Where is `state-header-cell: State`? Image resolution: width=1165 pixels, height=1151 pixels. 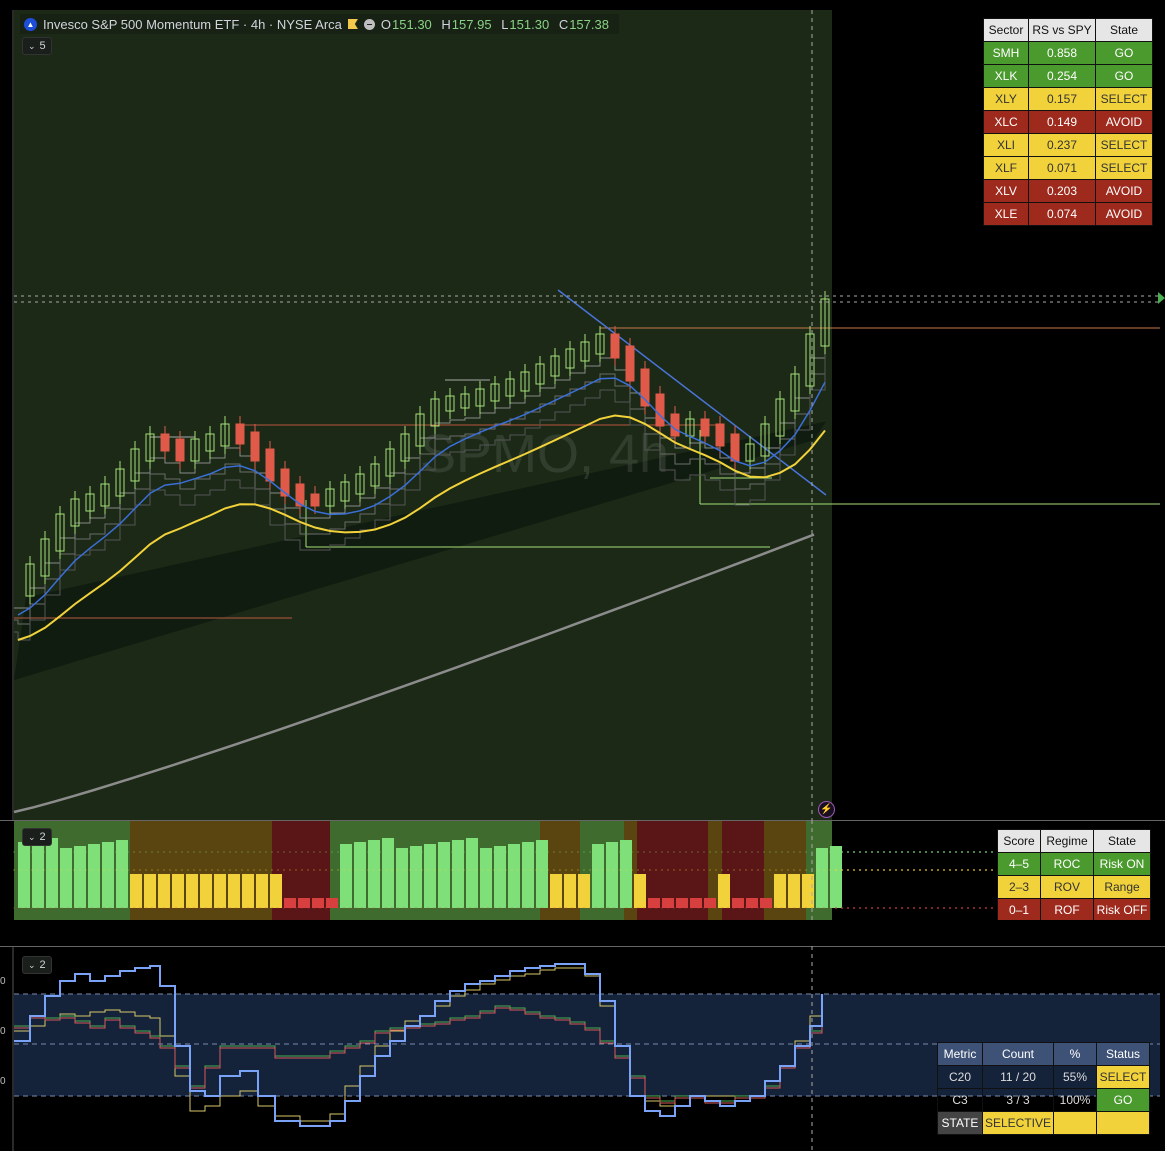 state-header-cell: State is located at coordinates (1124, 30).